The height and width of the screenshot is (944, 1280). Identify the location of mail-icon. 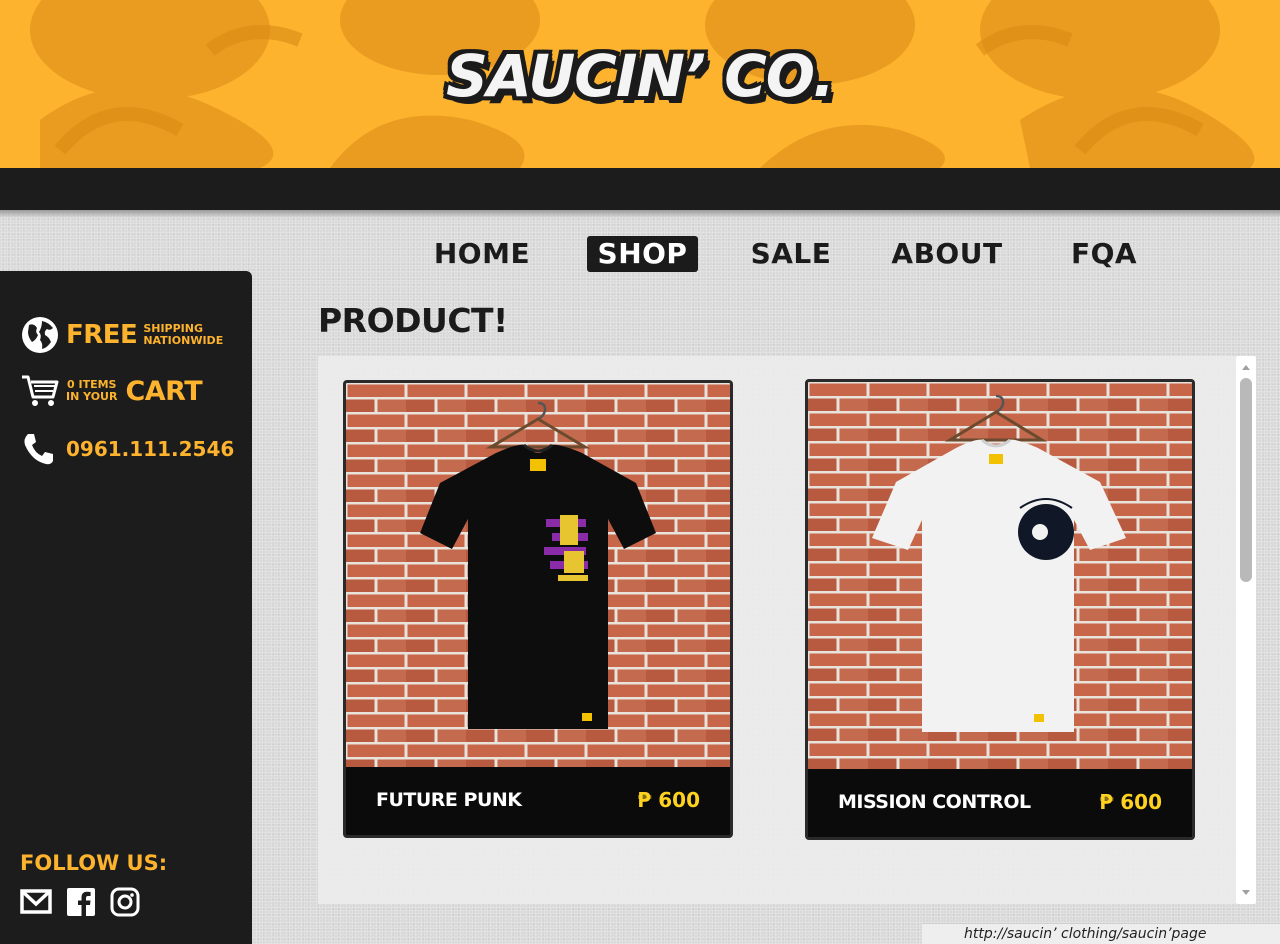
(36, 901).